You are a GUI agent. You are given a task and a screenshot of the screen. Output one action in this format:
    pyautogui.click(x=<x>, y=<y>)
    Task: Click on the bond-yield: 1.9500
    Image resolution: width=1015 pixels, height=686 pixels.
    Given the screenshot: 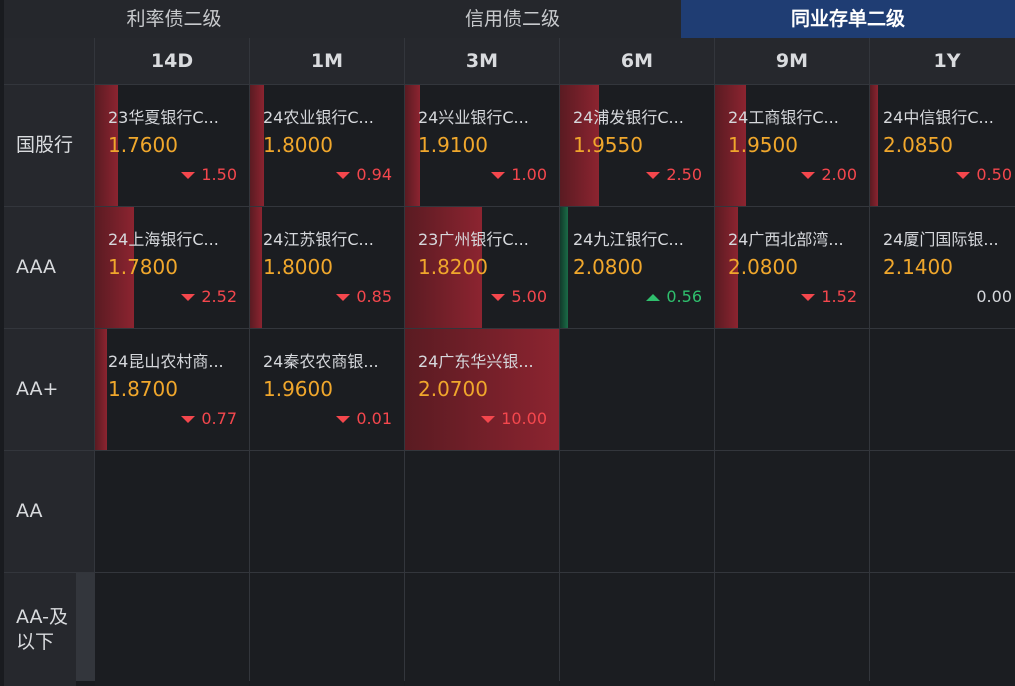 What is the action you would take?
    pyautogui.click(x=763, y=145)
    